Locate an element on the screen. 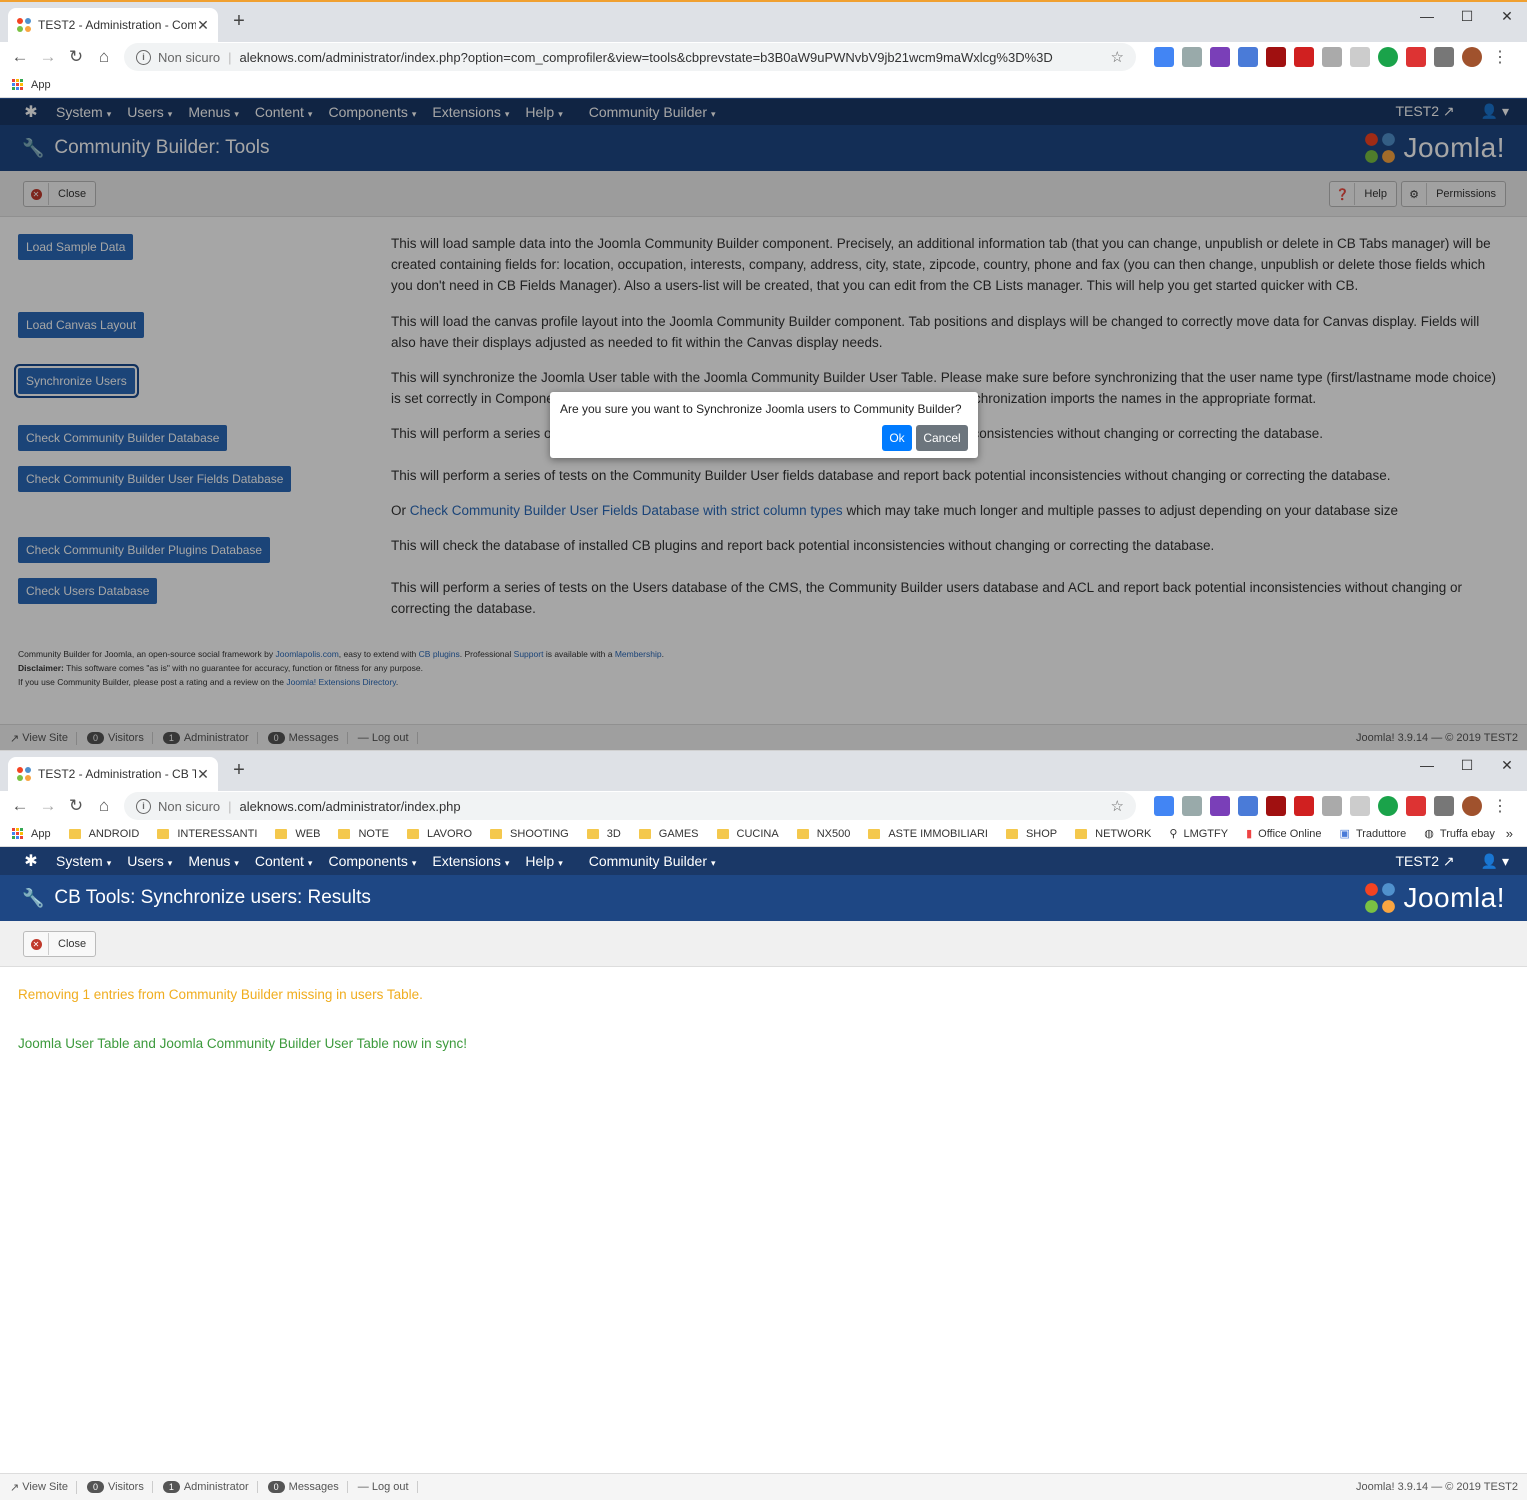 This screenshot has width=1527, height=1500. bookmark-folder: ASTE IMMOBILIARI is located at coordinates (928, 834).